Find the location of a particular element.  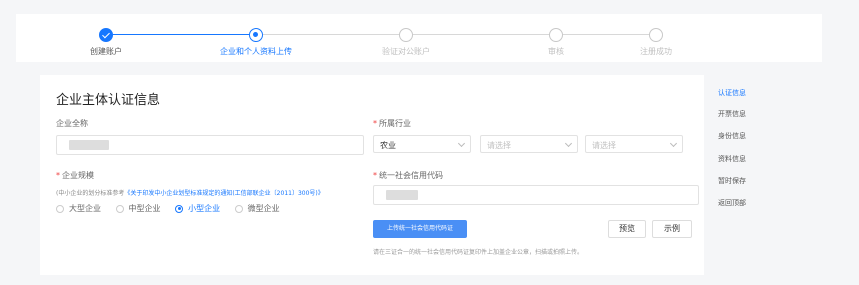

scale-label: * 企业规模 is located at coordinates (75, 175).